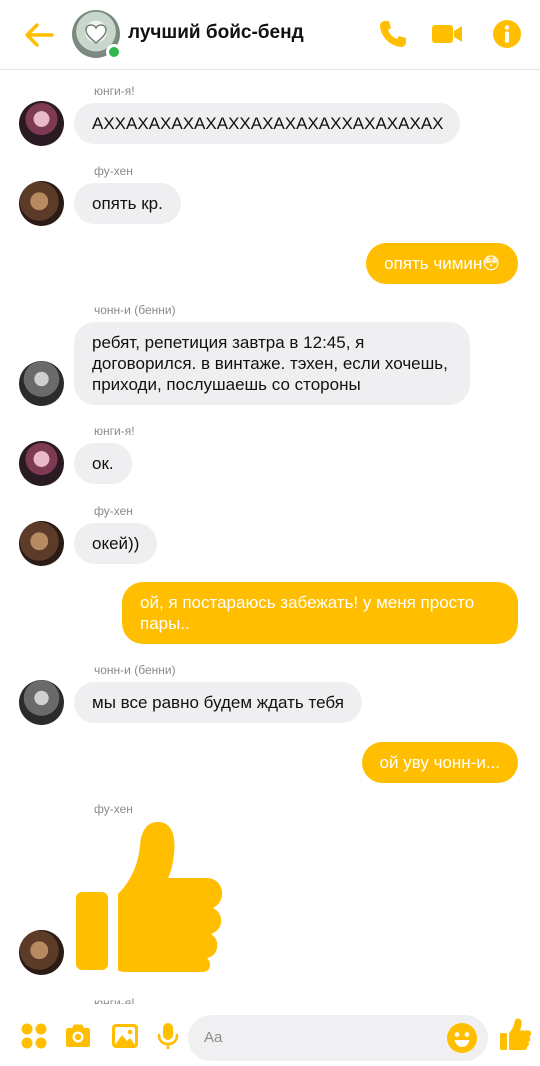 Image resolution: width=540 pixels, height=1066 pixels. I want to click on info-icon, so click(507, 34).